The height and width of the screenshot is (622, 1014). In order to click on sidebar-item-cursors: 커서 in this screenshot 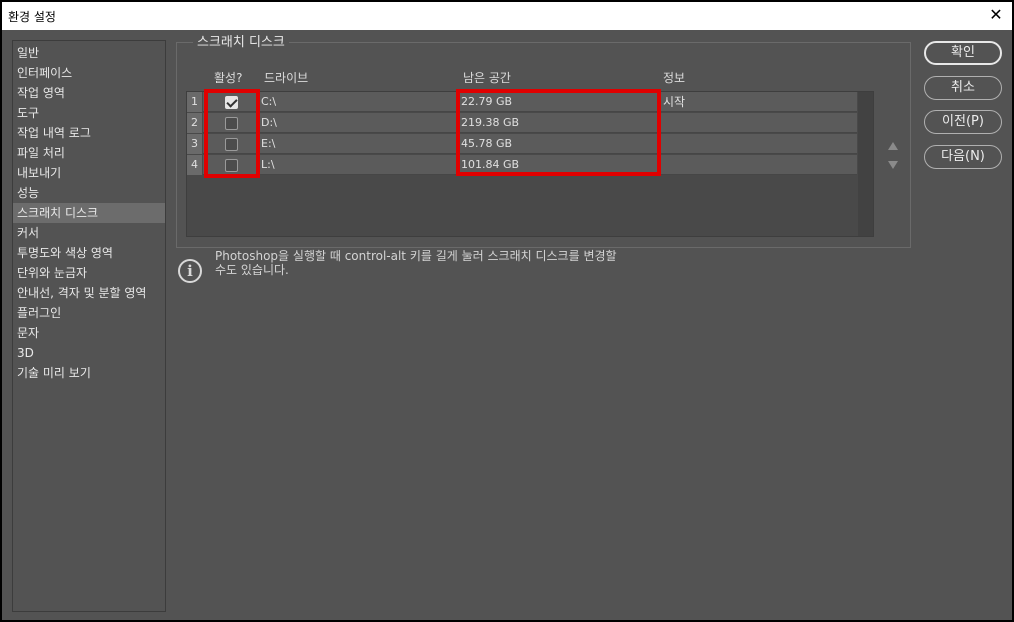, I will do `click(89, 233)`.